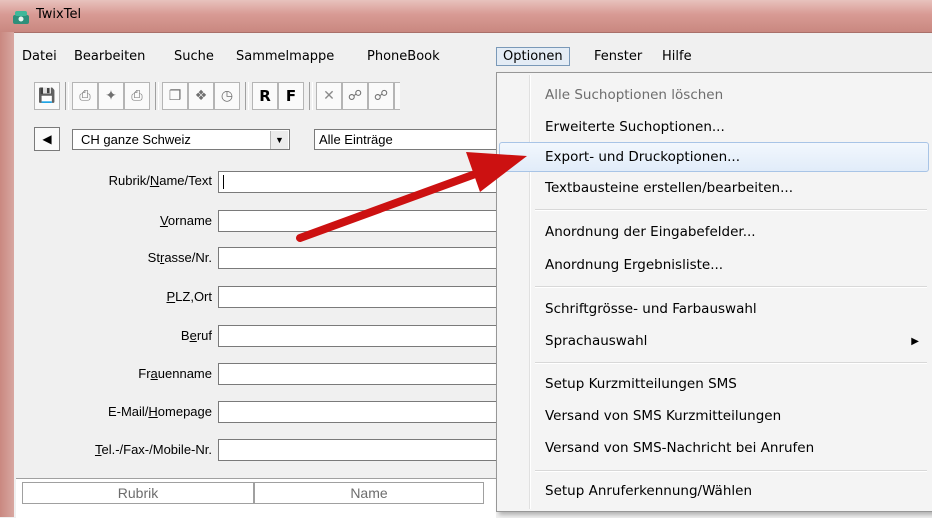  I want to click on clock-icon: ◷, so click(227, 96).